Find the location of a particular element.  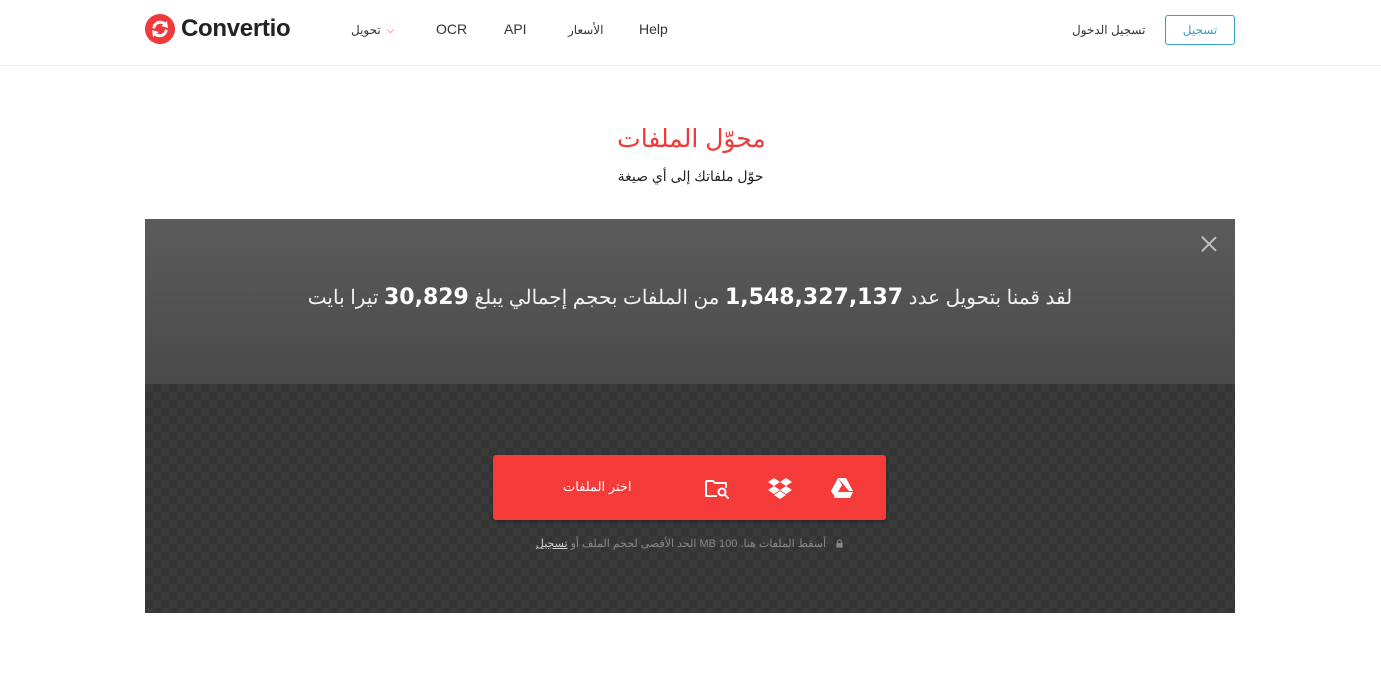

nav-ocr: OCR is located at coordinates (451, 29).